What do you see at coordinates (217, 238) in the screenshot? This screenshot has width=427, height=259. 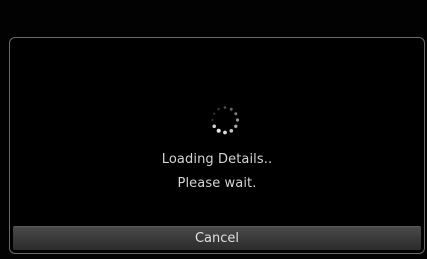 I see `cancel-button: Cancel` at bounding box center [217, 238].